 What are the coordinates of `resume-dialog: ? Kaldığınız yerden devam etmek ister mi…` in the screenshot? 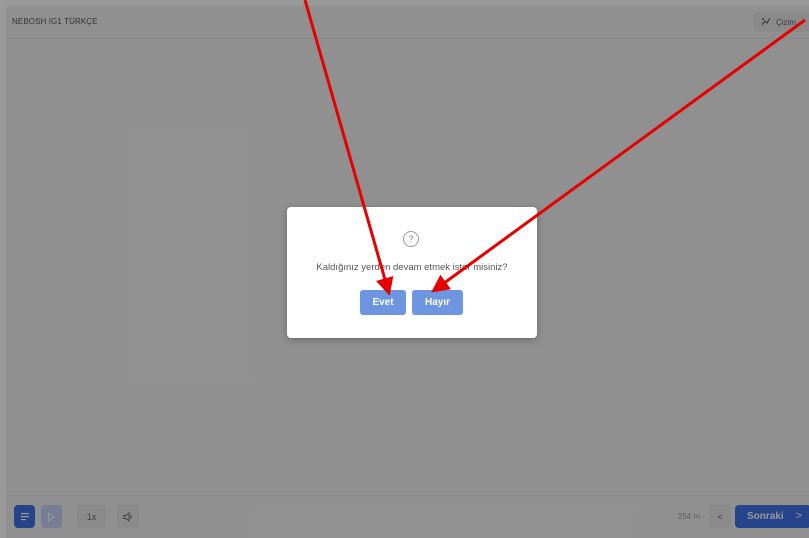 It's located at (412, 272).